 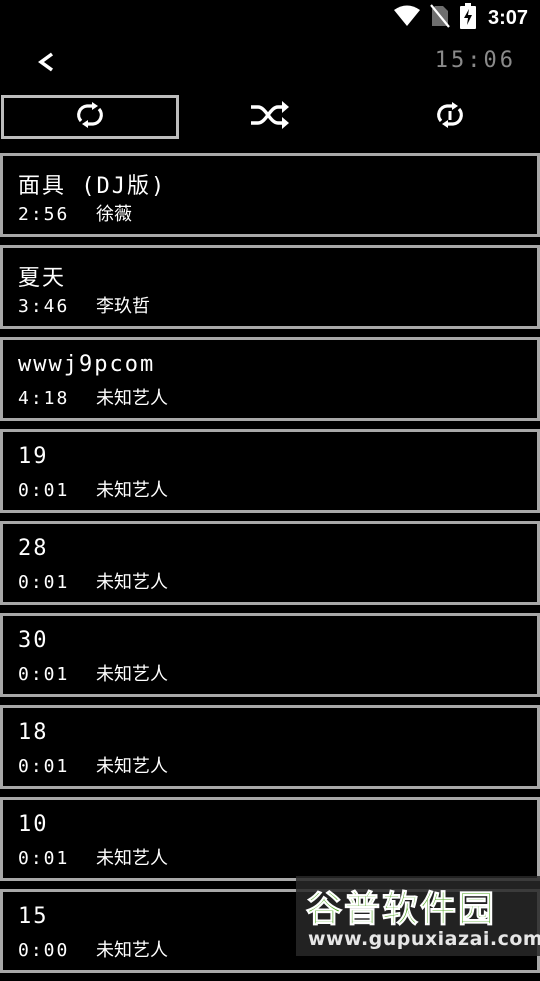 I want to click on song-artist: 李玖哲, so click(x=123, y=306).